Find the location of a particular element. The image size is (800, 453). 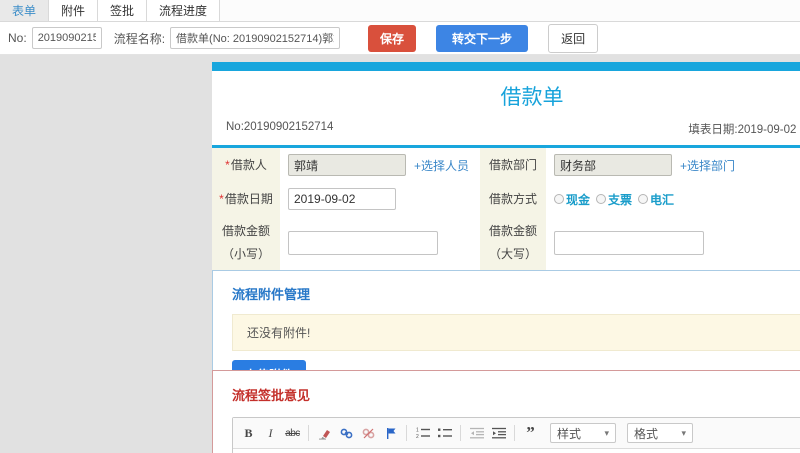

forward-next-step-button: 转交下一步 is located at coordinates (482, 38).